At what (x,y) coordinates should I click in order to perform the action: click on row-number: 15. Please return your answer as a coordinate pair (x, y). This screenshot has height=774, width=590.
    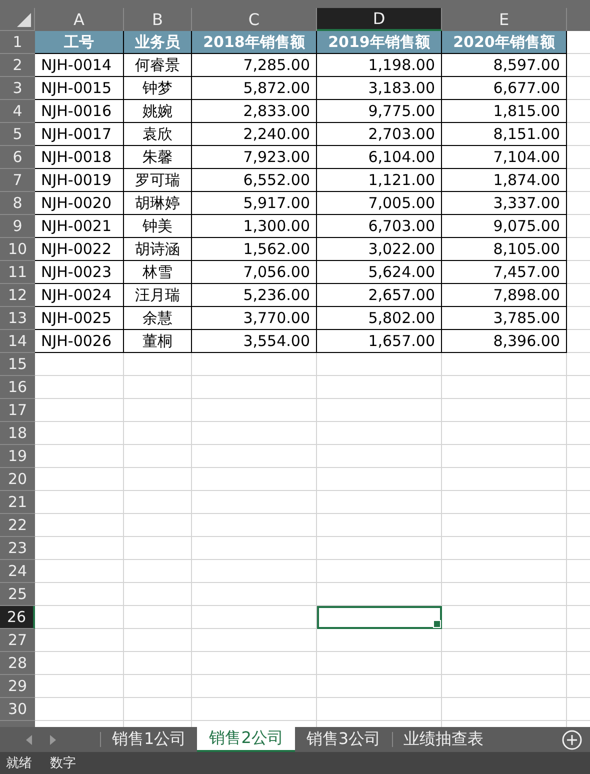
    Looking at the image, I should click on (17, 364).